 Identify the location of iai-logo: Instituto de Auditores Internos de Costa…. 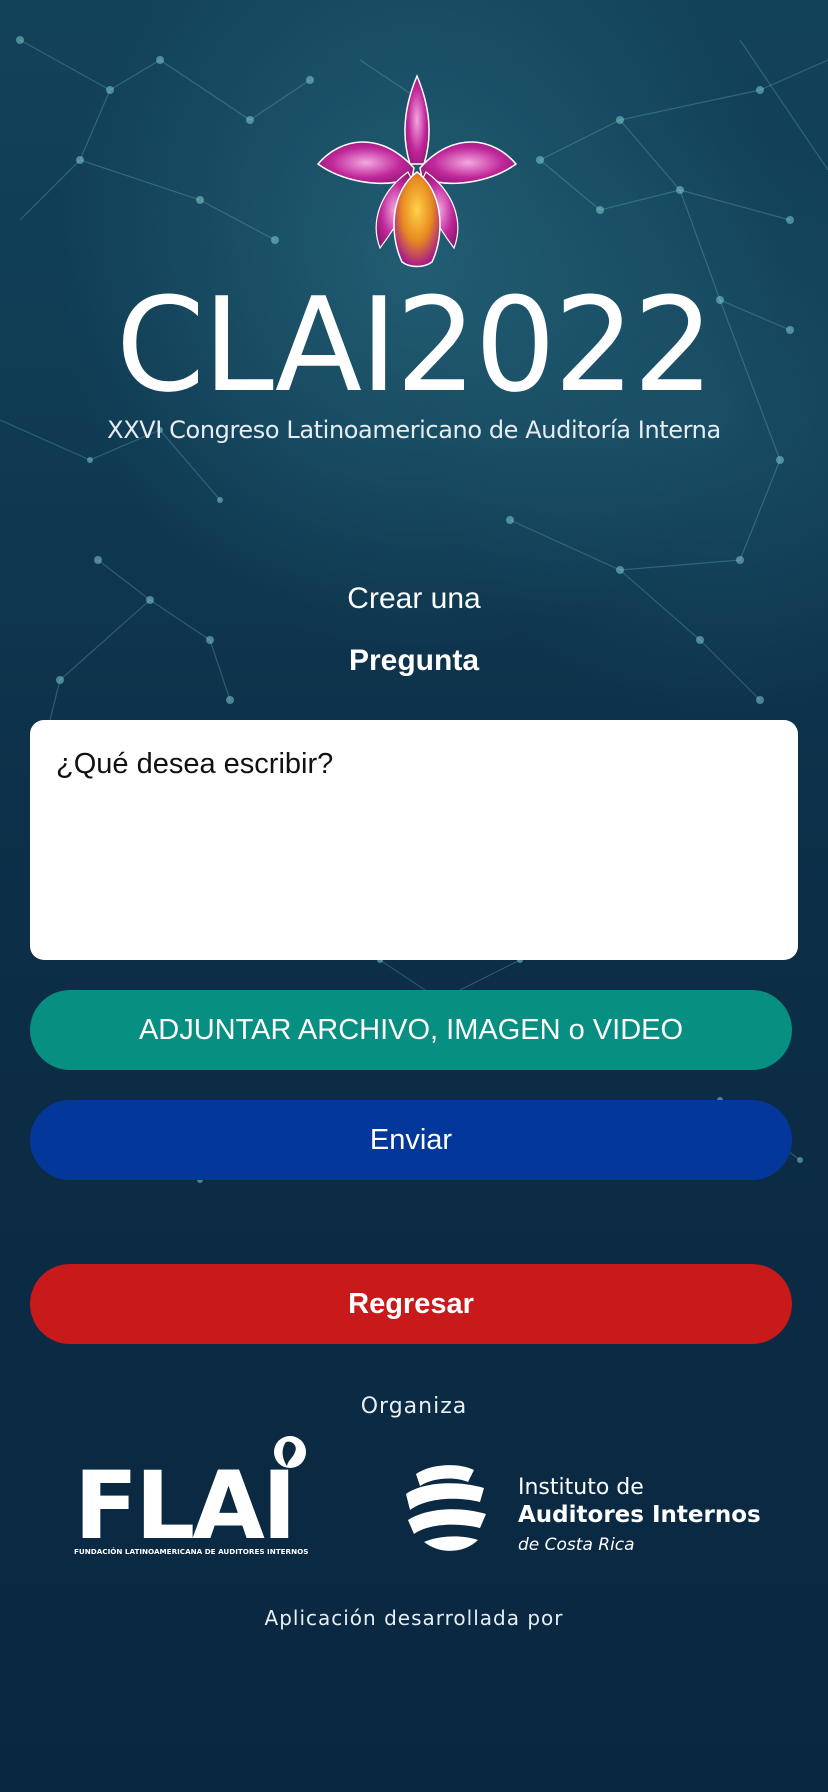
(583, 1510).